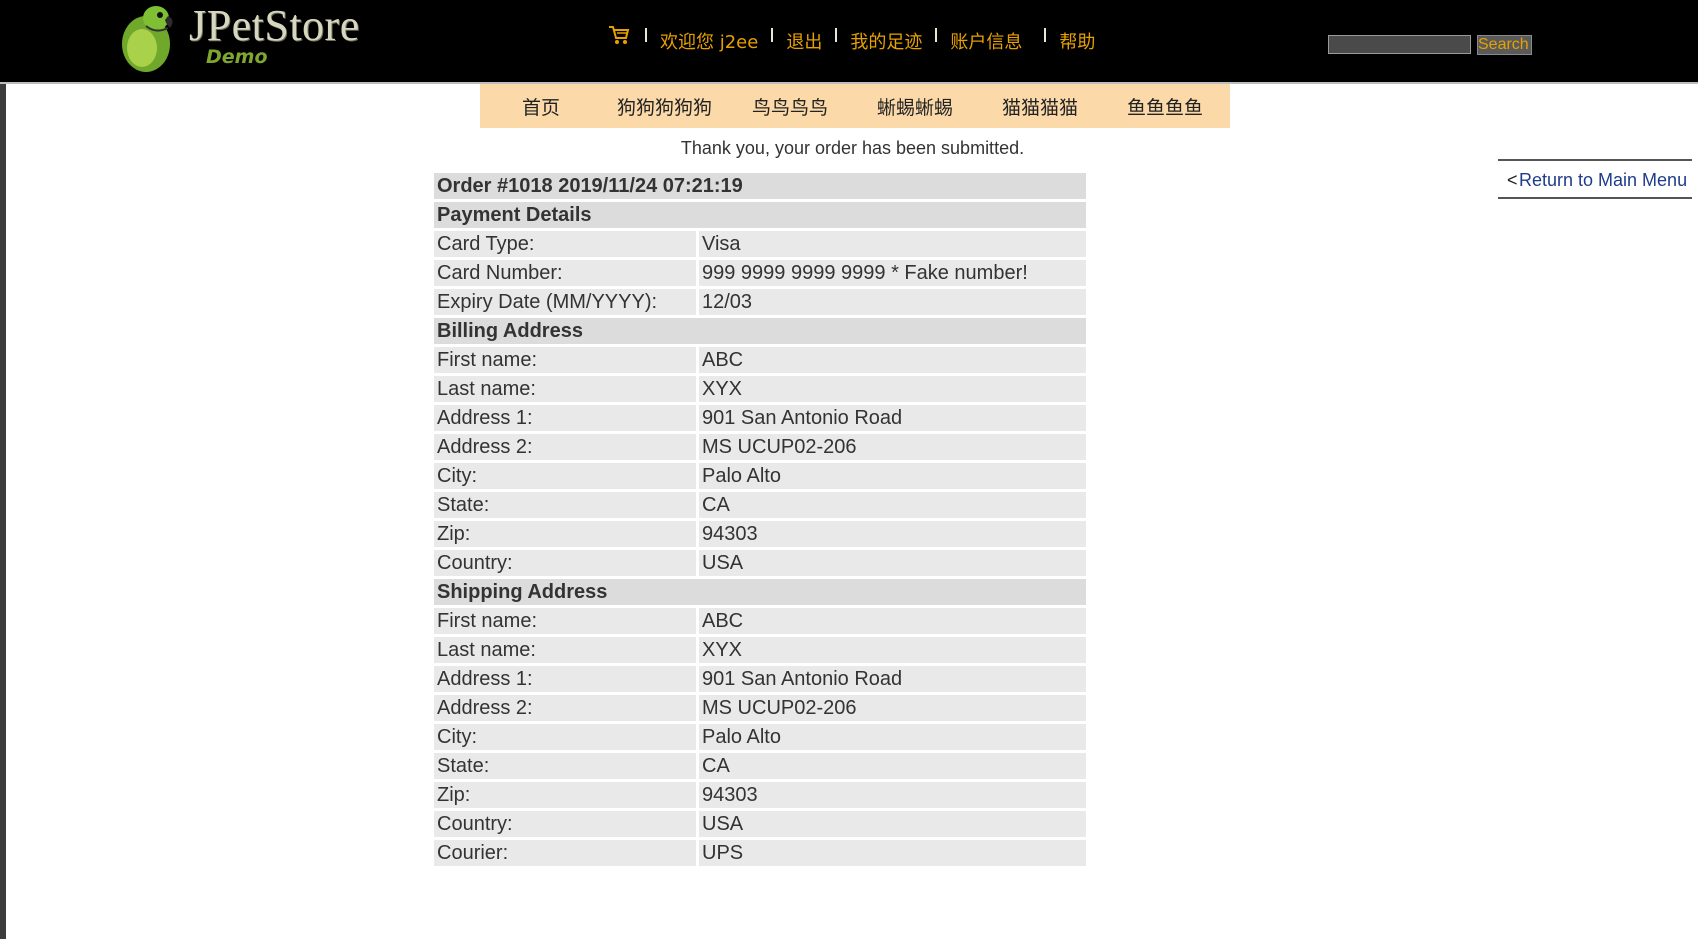 The image size is (1698, 939). I want to click on card-number-label: Card Number:, so click(565, 273).